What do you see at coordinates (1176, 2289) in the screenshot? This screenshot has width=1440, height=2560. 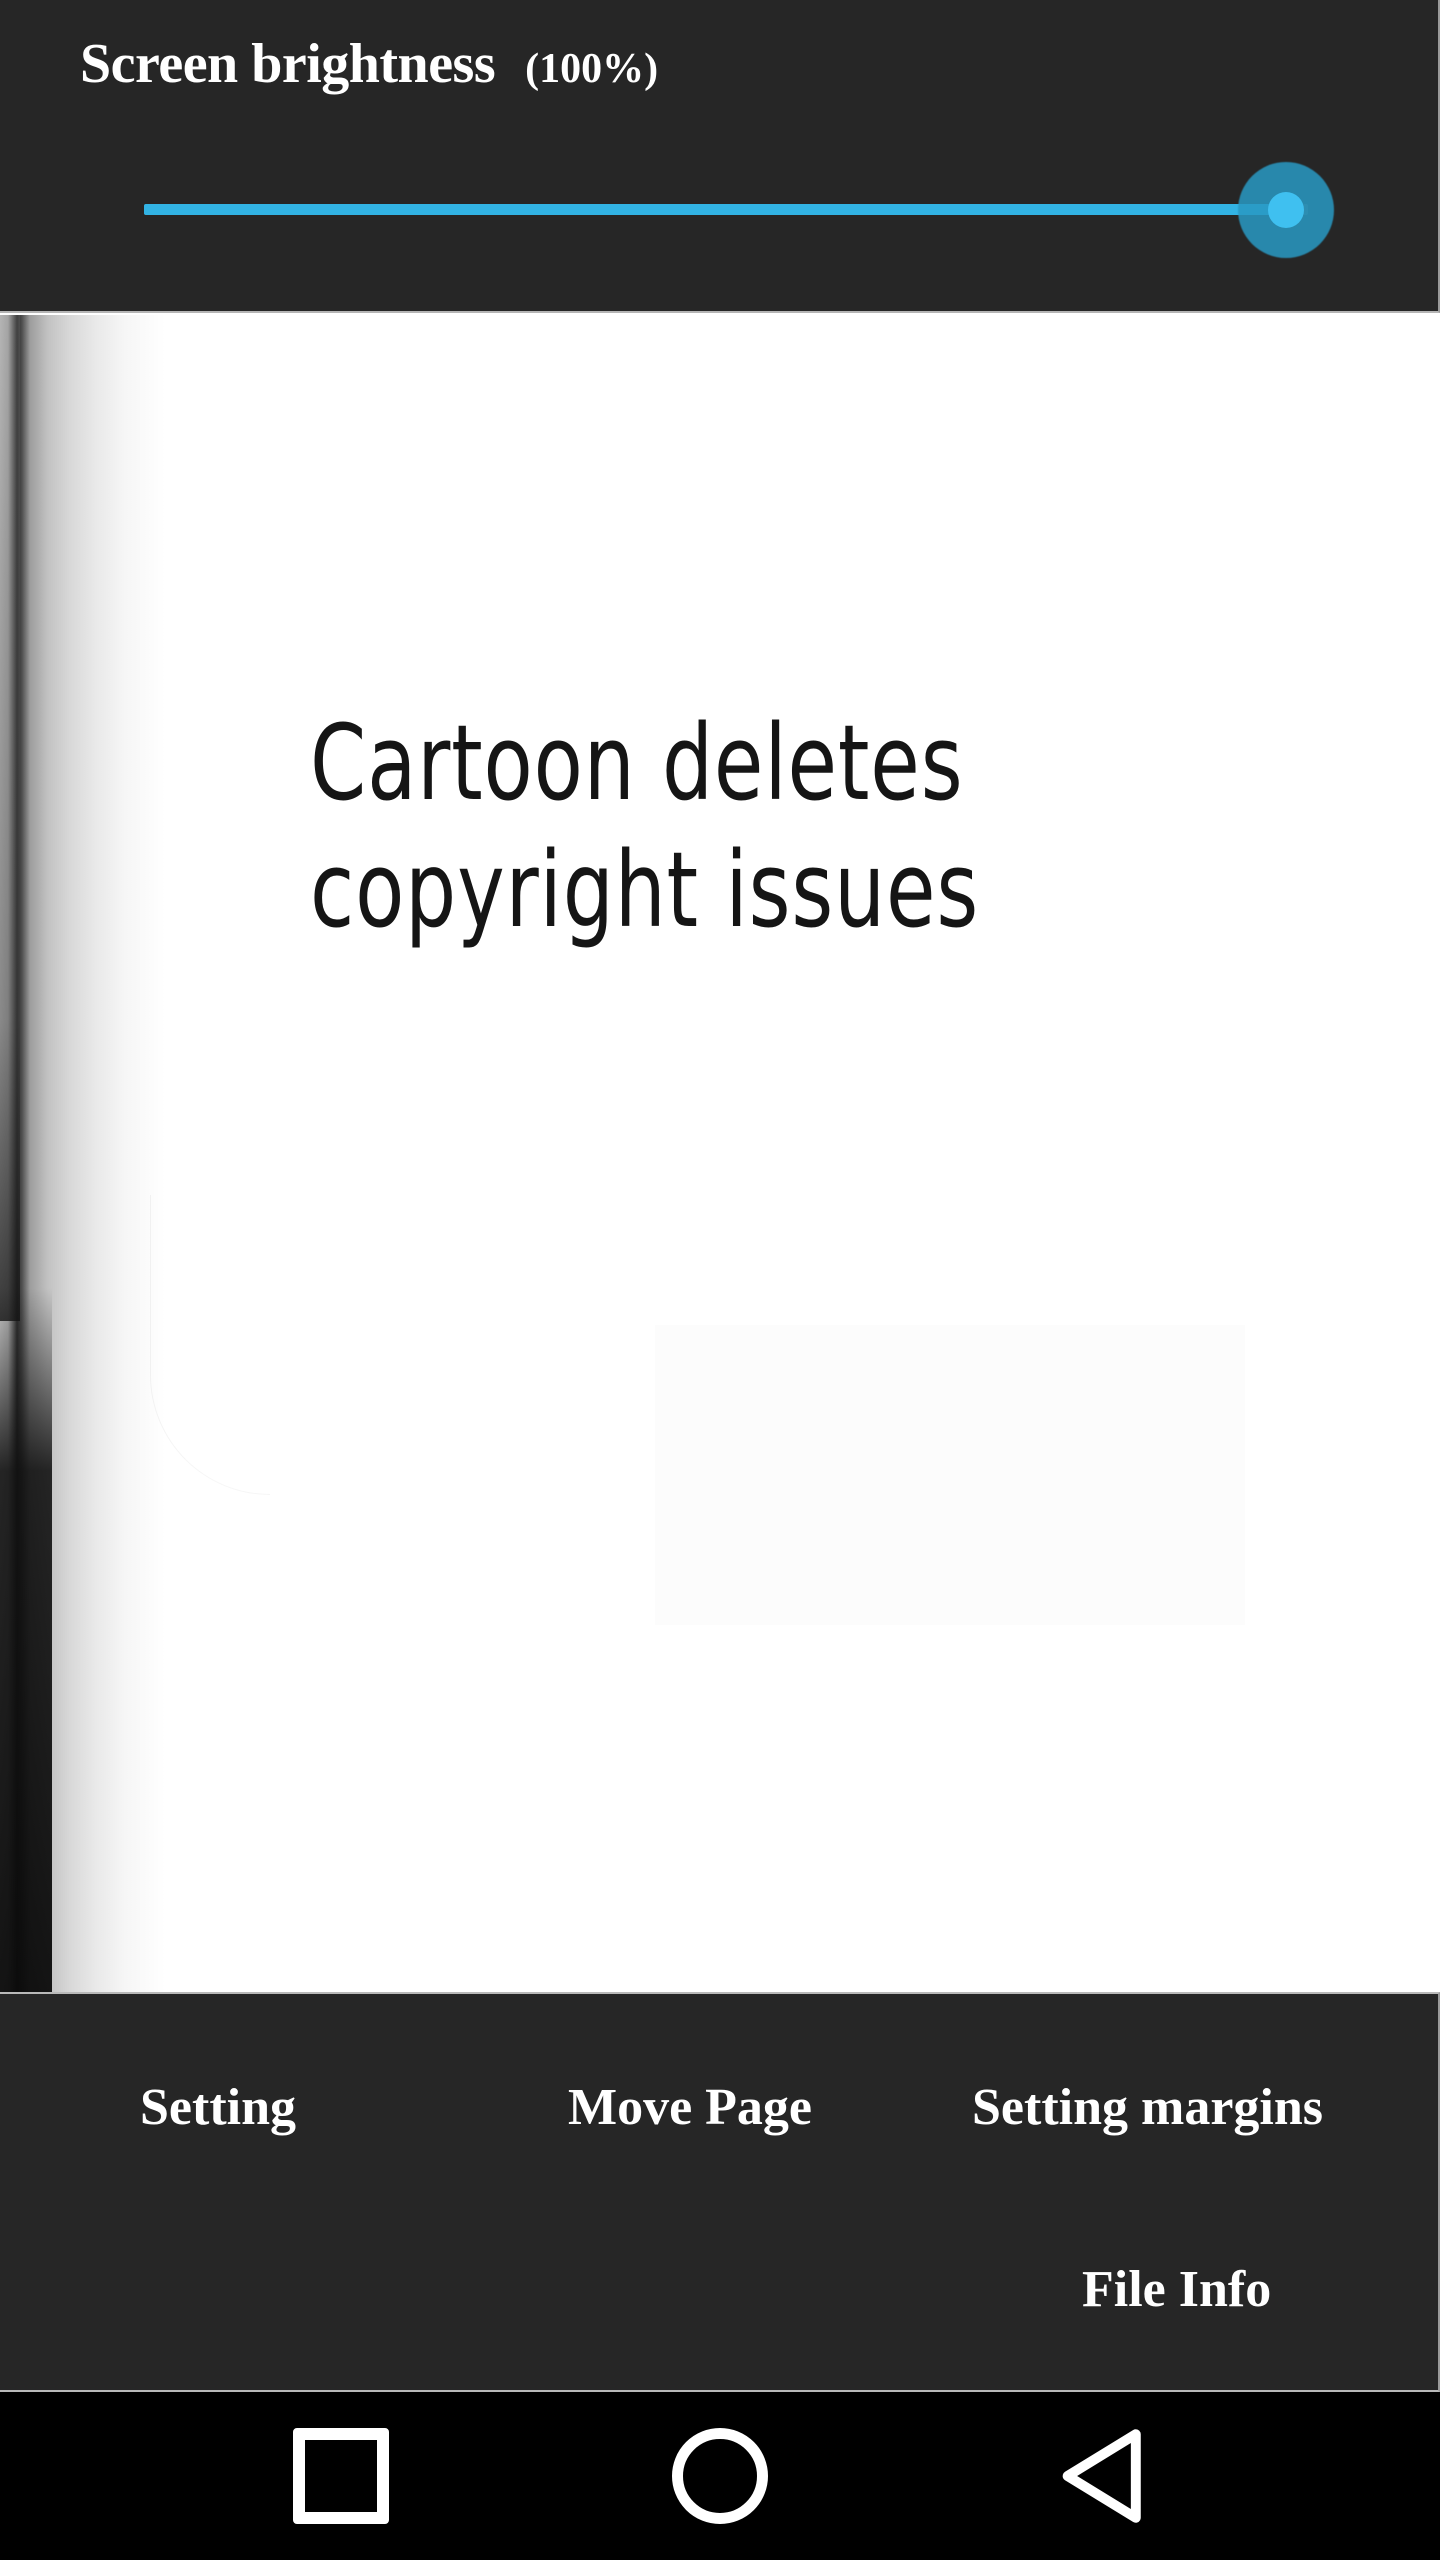 I see `menu-item-file-info: File Info` at bounding box center [1176, 2289].